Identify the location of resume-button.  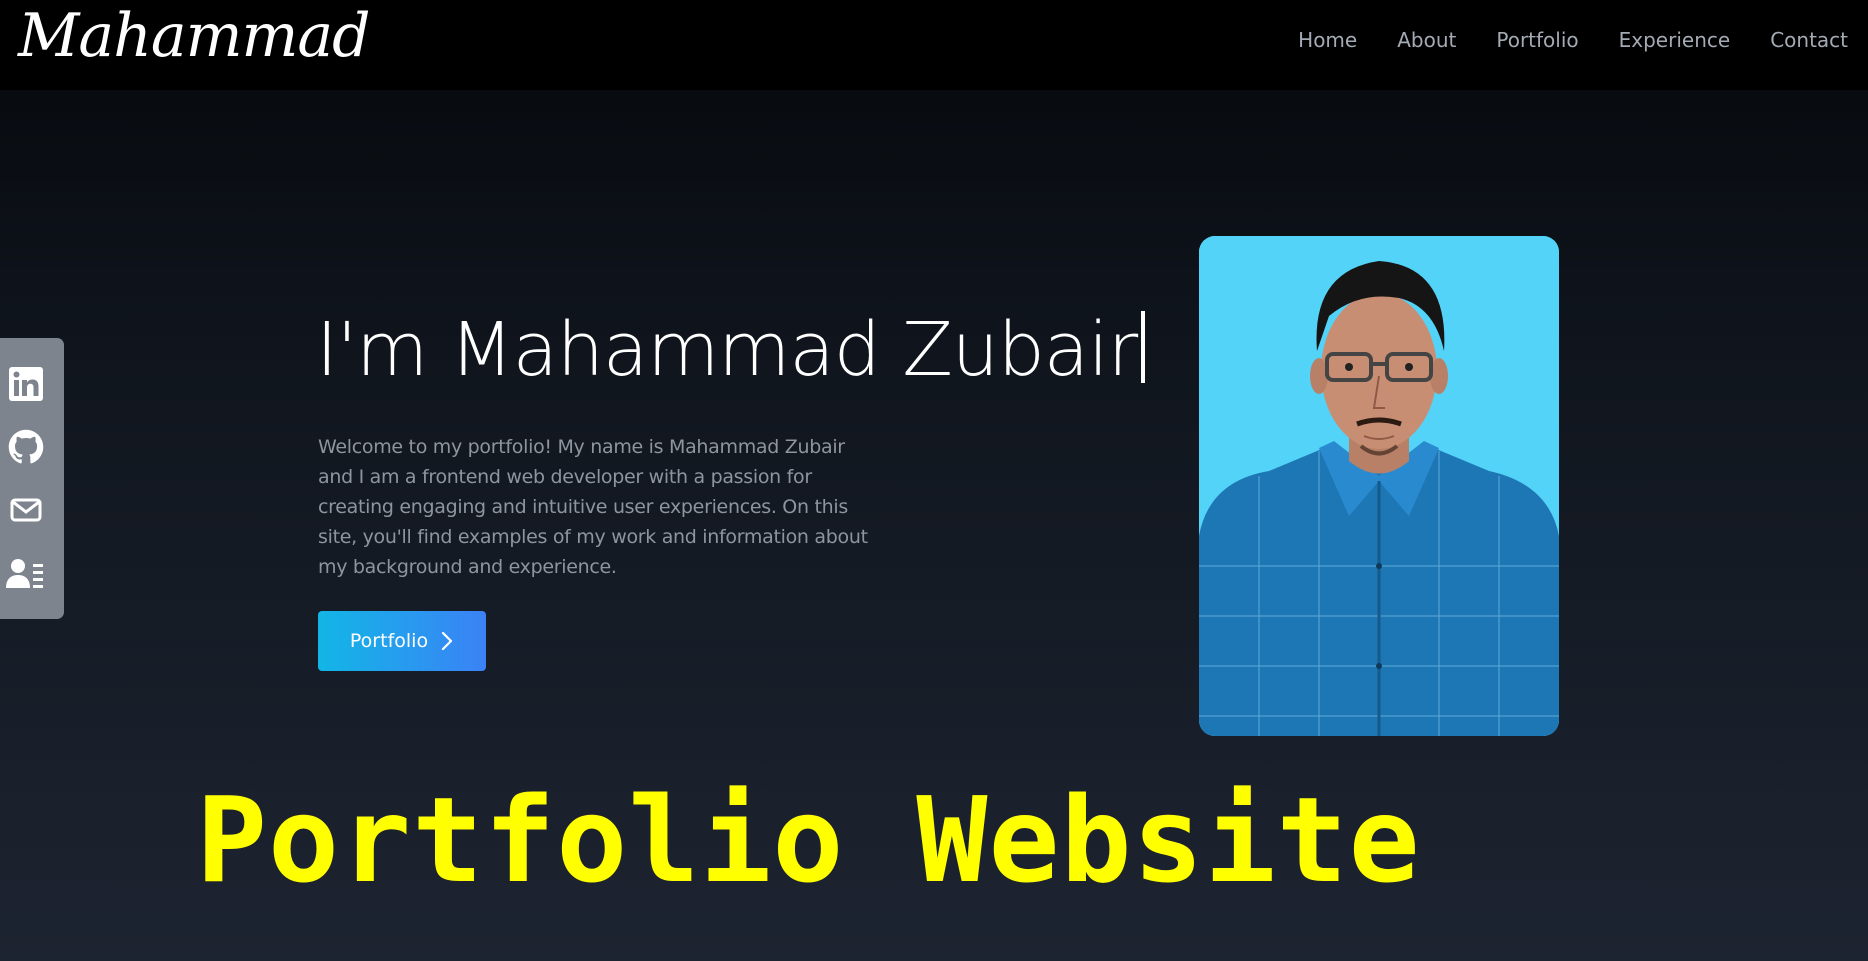
(26, 573).